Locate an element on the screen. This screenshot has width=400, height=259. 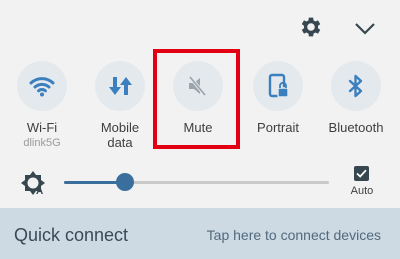
gear-icon is located at coordinates (311, 27).